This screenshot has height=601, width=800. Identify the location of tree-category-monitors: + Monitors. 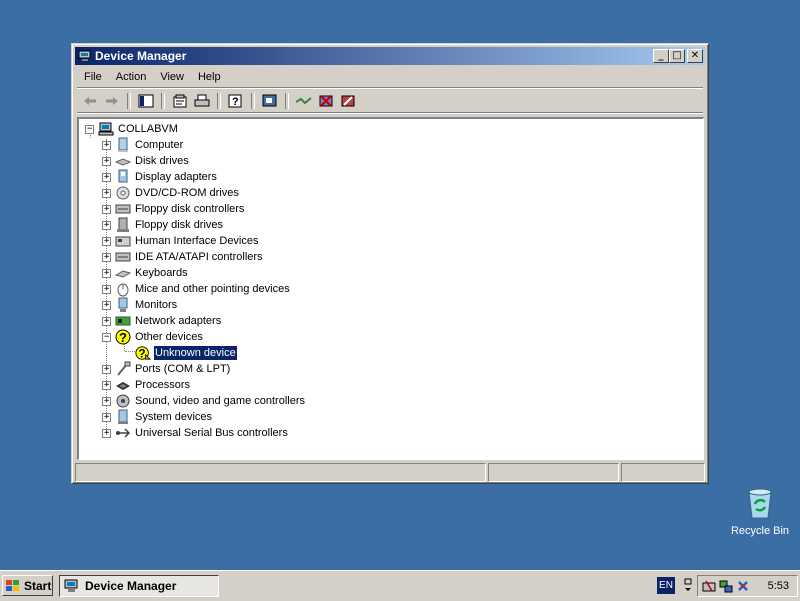
(140, 305).